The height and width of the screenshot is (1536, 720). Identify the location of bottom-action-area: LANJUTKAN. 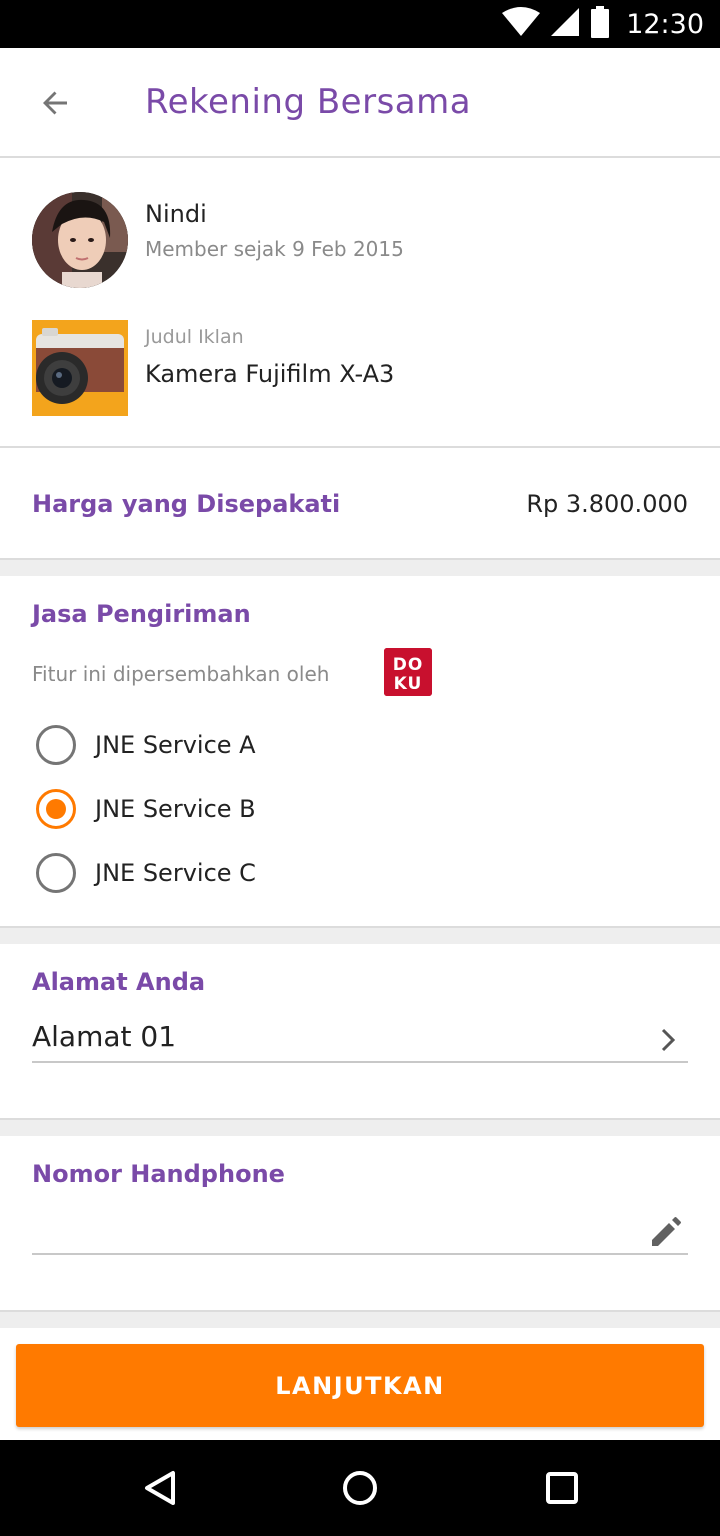
(360, 1384).